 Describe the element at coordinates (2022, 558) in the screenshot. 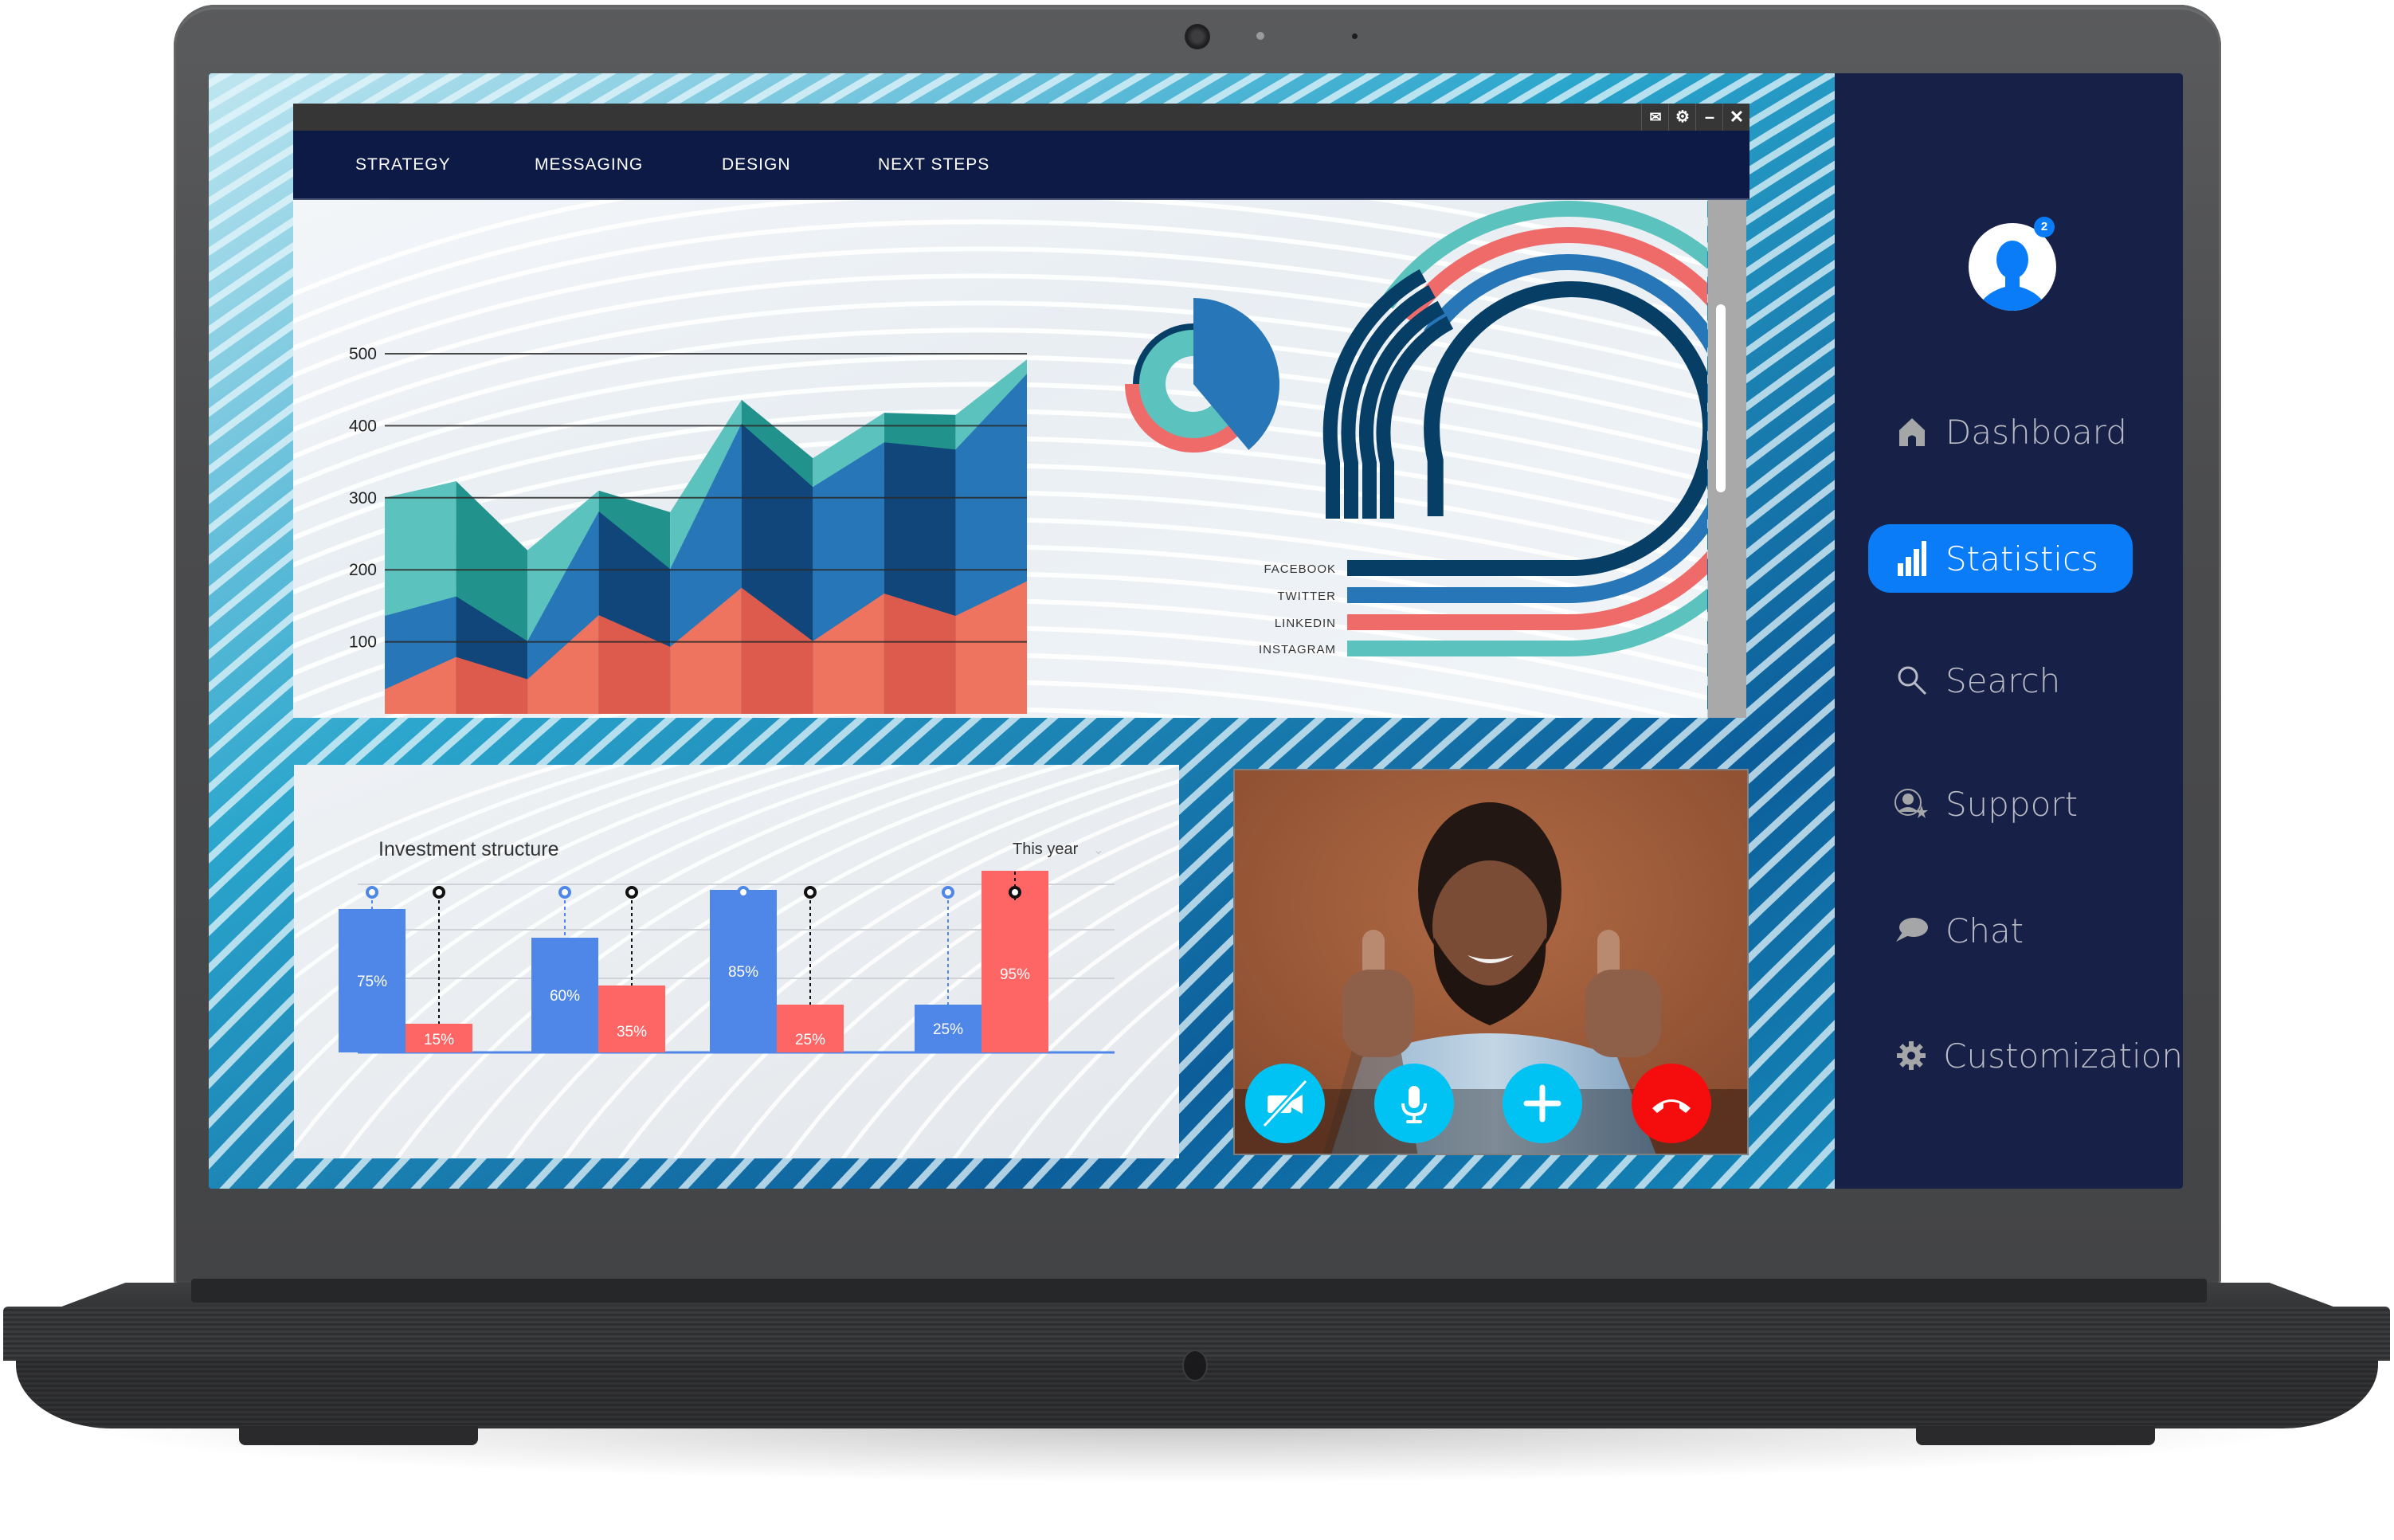

I see `sidebar-item-label: Statistics` at that location.